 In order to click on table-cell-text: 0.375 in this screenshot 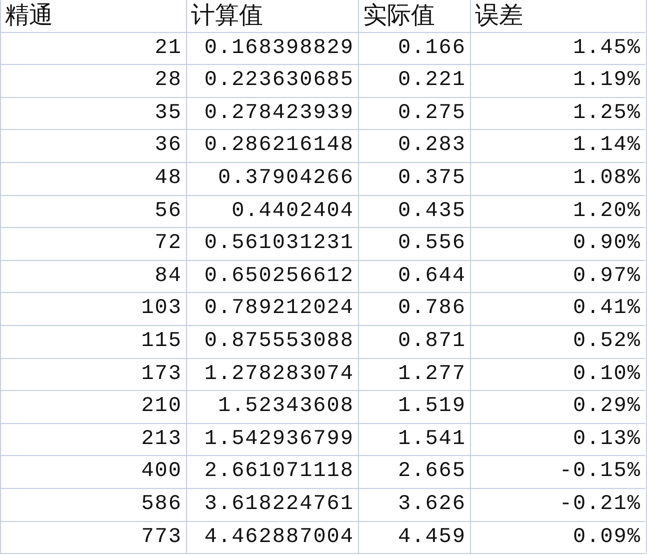, I will do `click(432, 179)`.